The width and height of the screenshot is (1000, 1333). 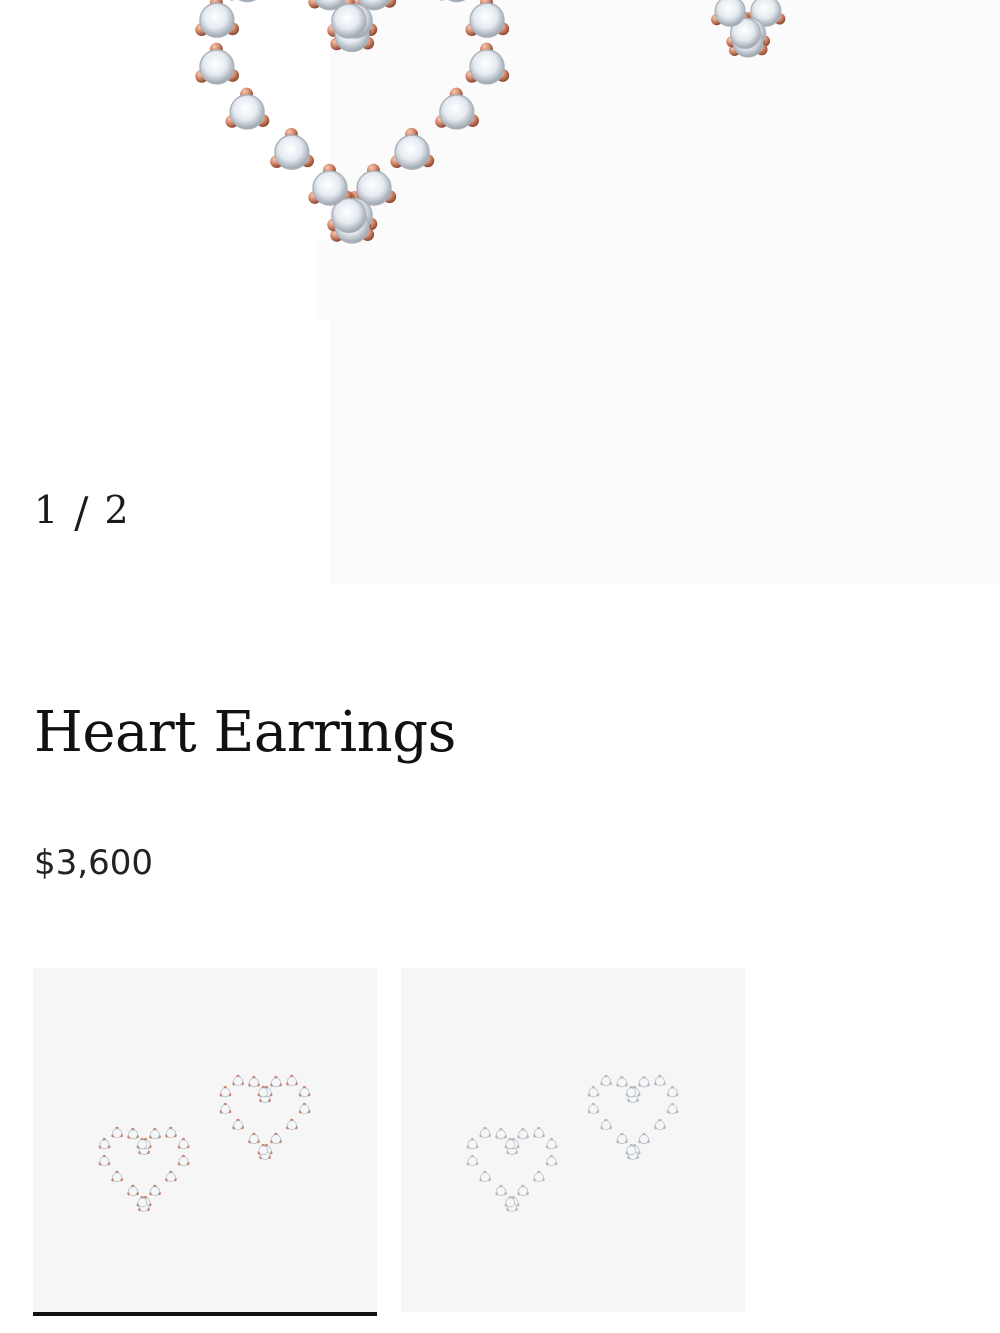 I want to click on platinum-heart-earrings-icon, so click(x=572, y=1143).